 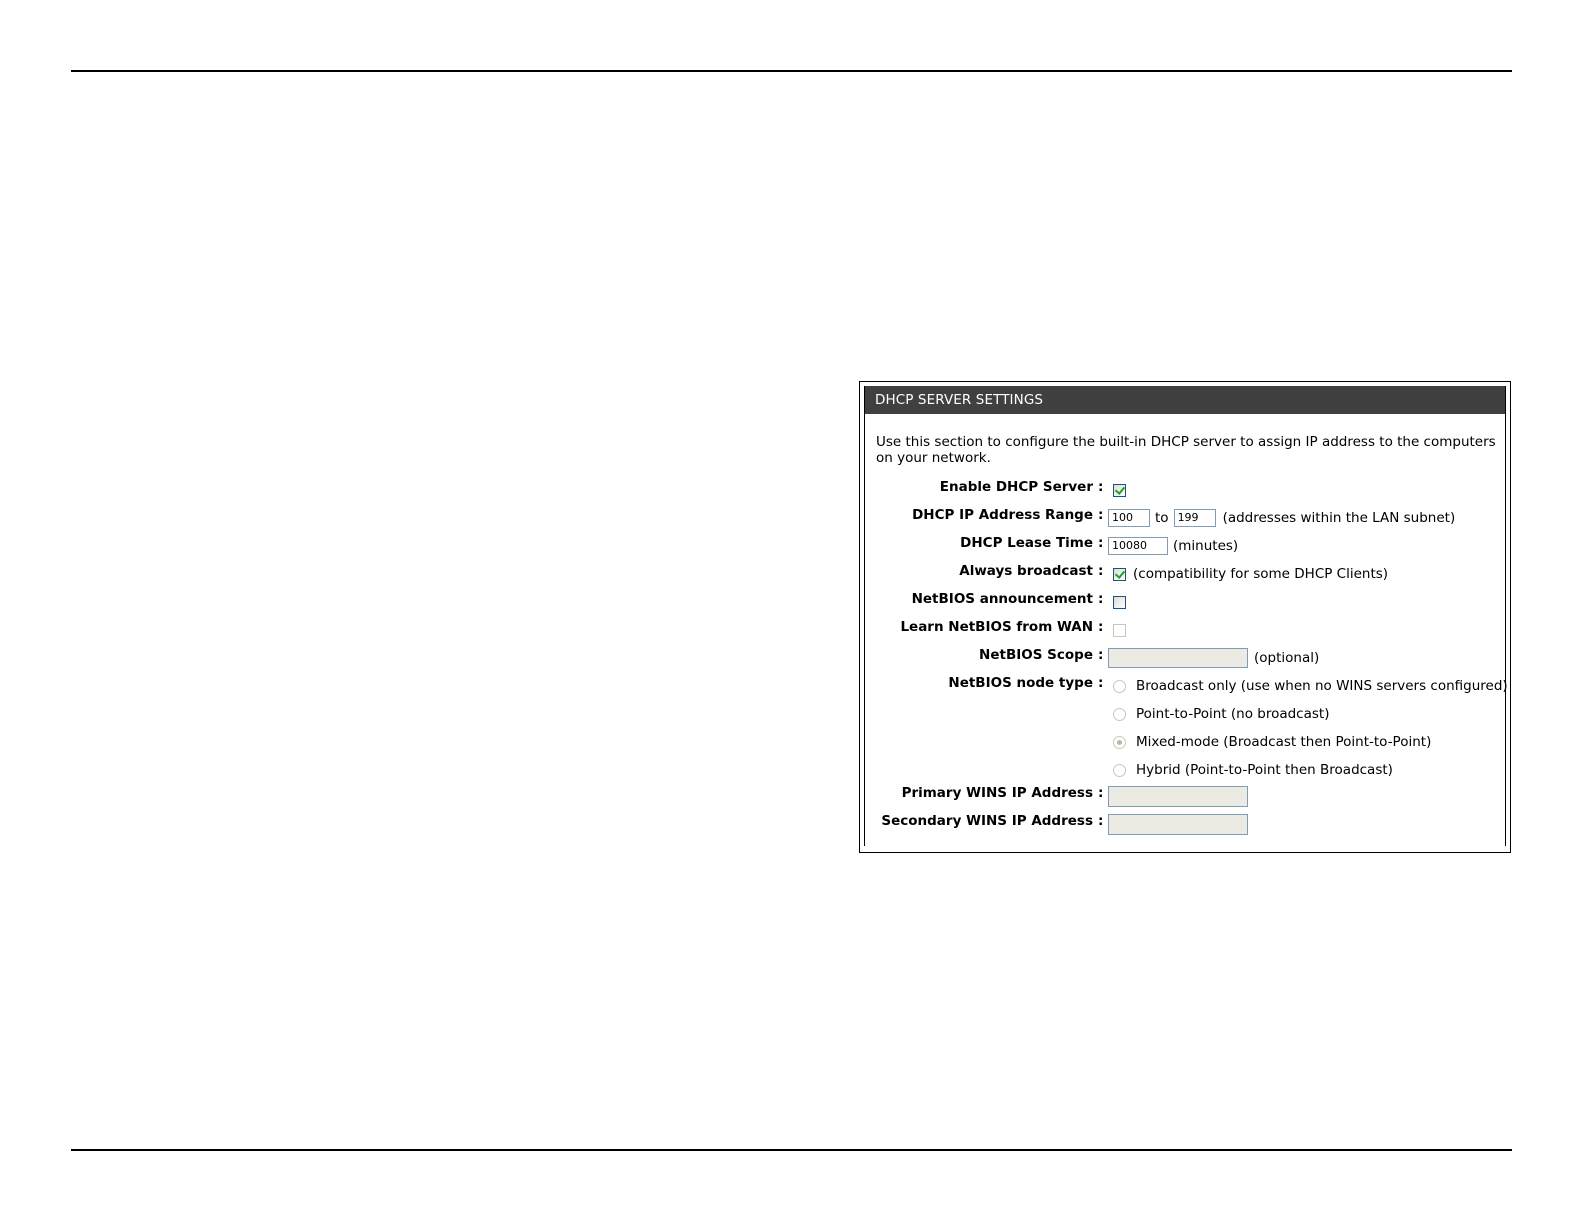 I want to click on secondary-wins-input, so click(x=1178, y=824).